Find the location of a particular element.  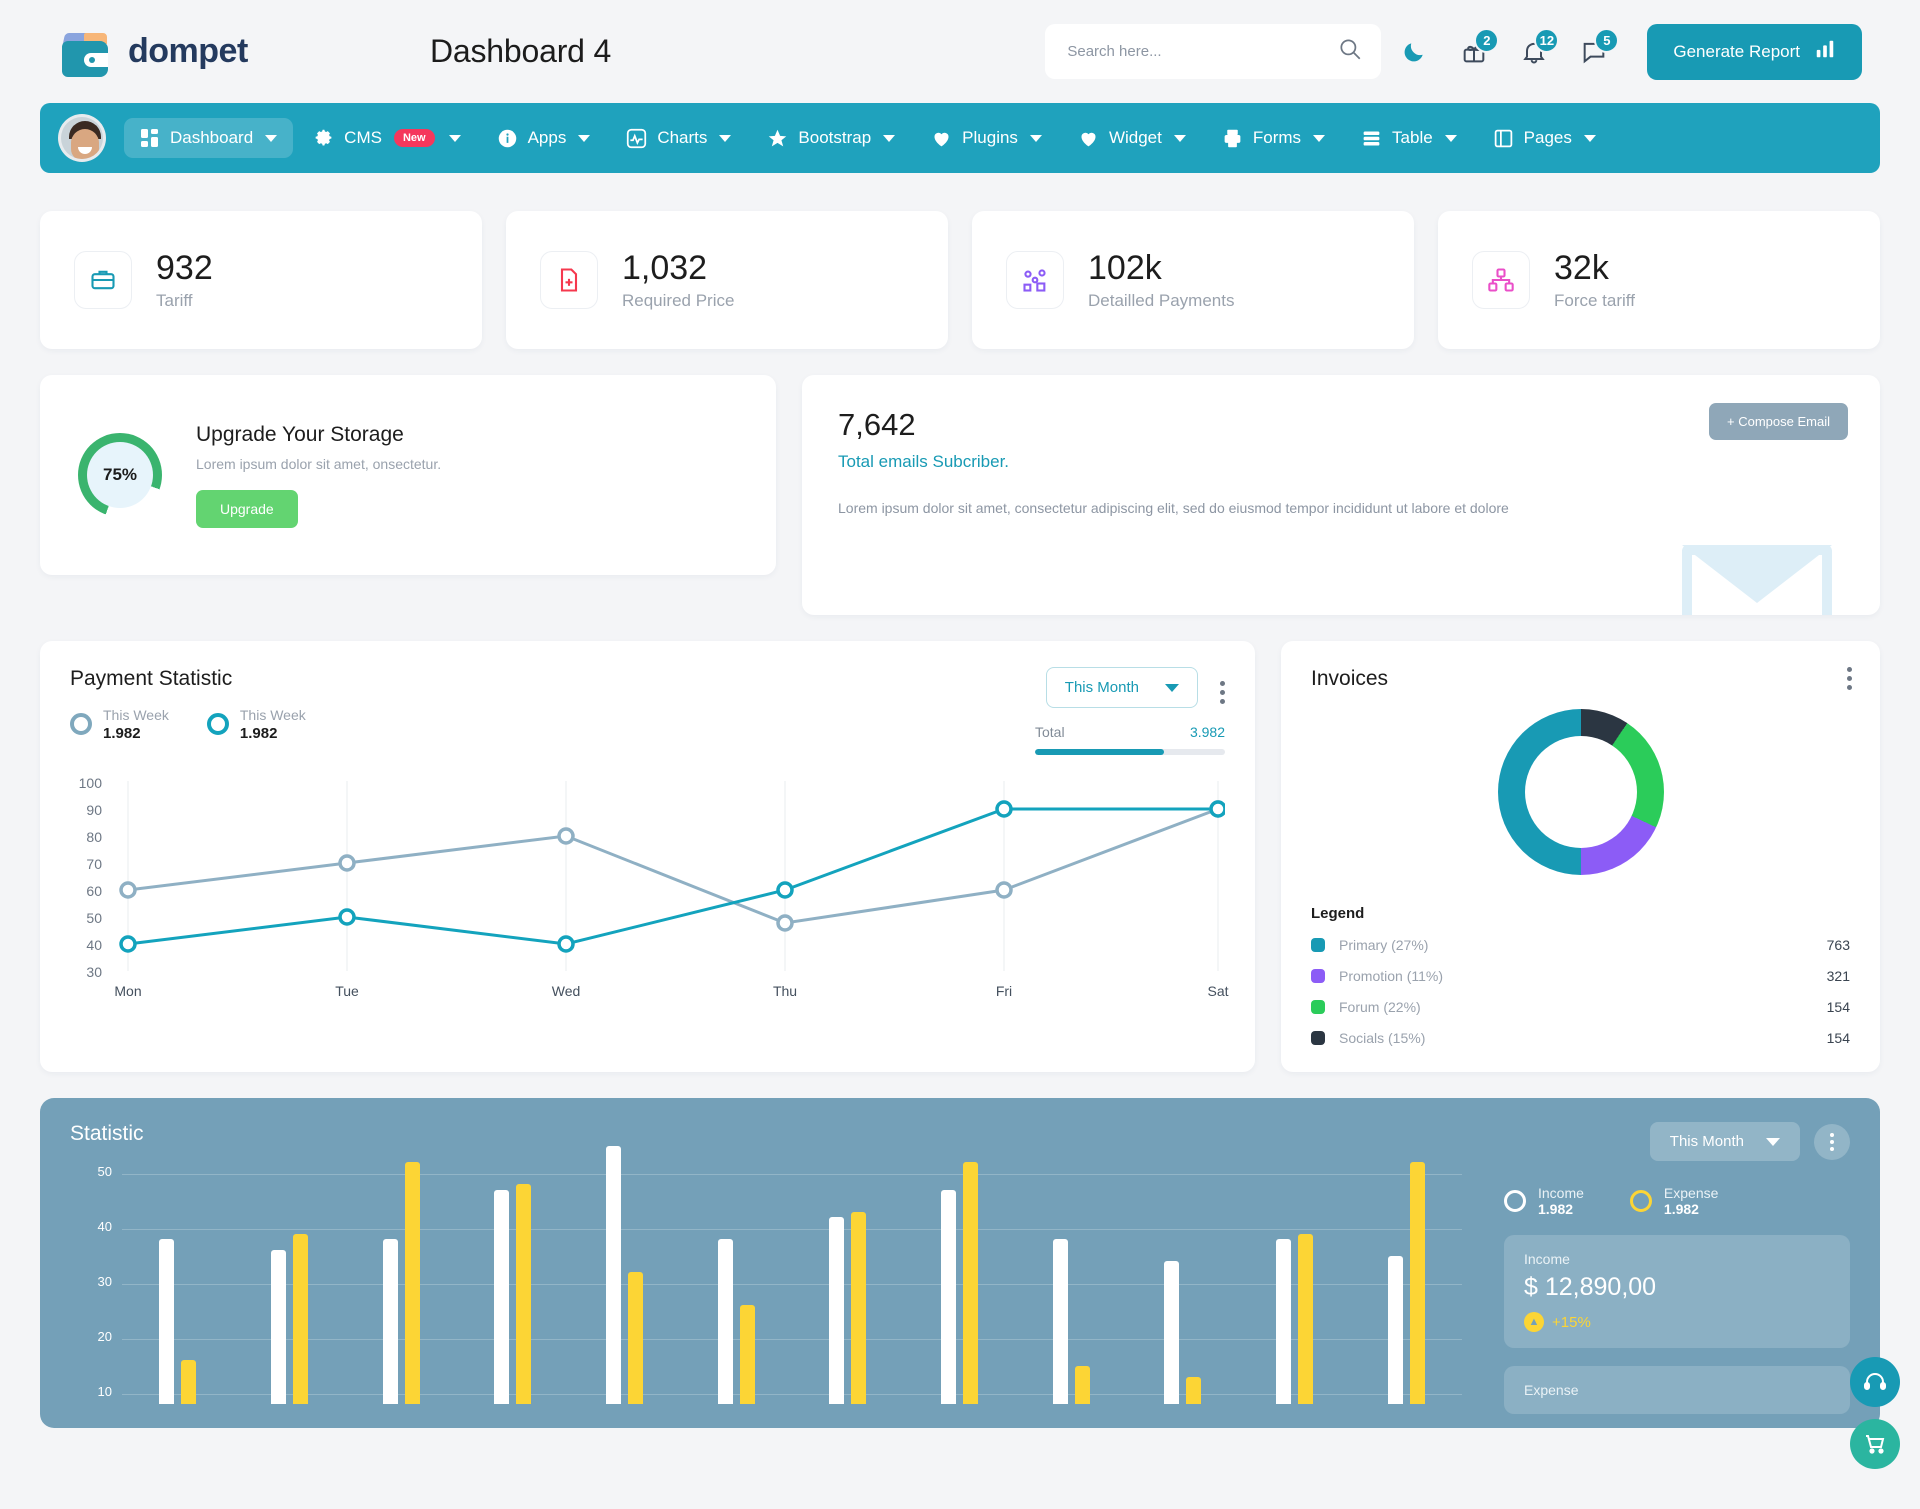

statistic-more-menu is located at coordinates (1832, 1141).